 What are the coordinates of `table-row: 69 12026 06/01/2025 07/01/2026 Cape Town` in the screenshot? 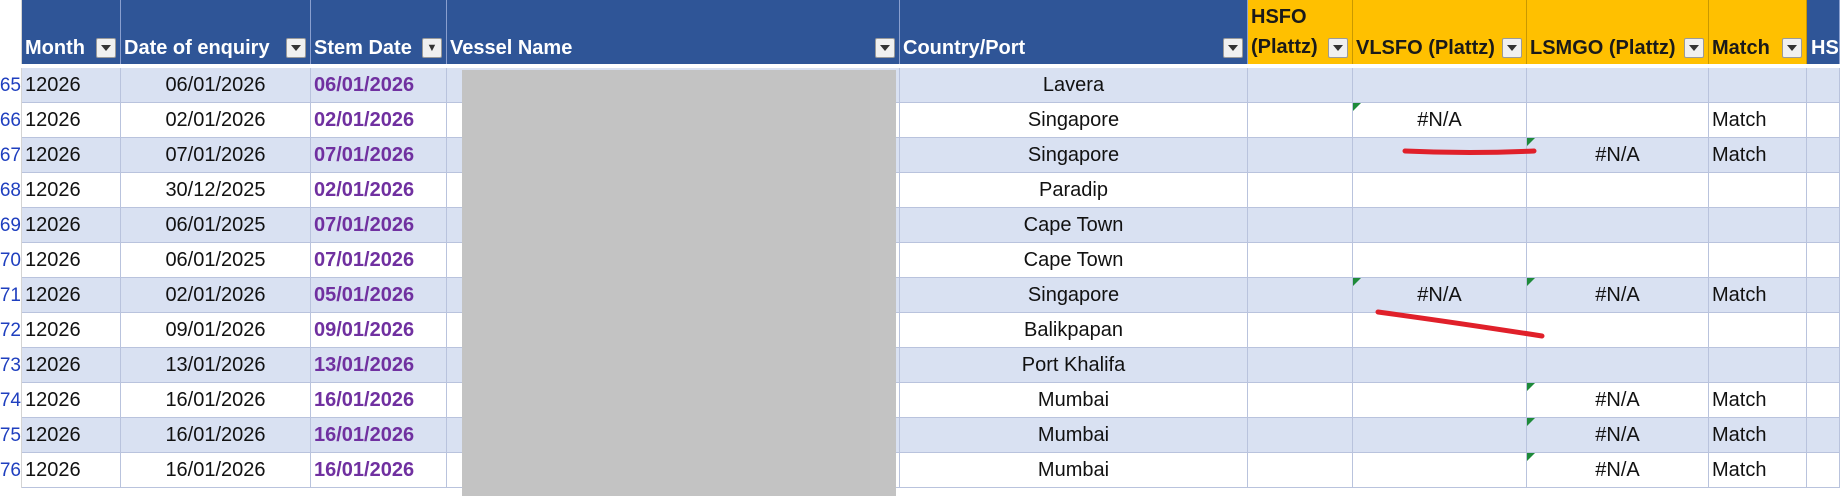 It's located at (920, 225).